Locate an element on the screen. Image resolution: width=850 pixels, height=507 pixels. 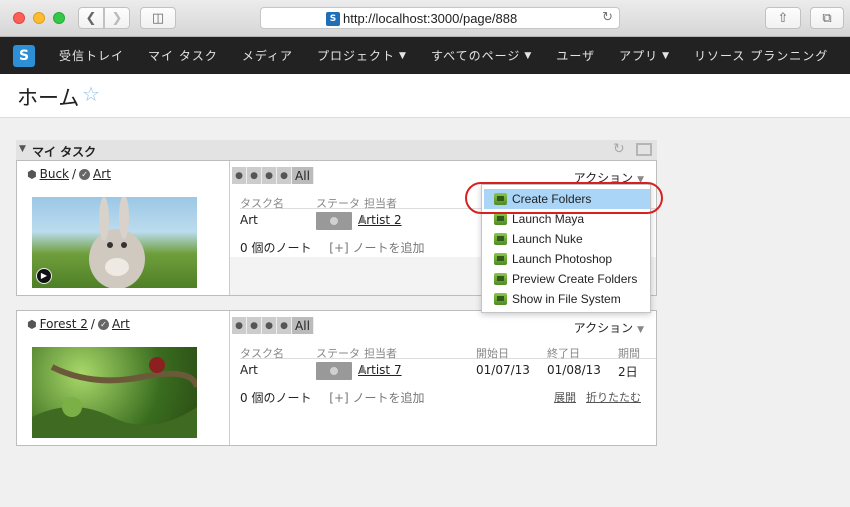
menu-item-preview-create-folders: Preview Create Folders is located at coordinates (567, 279).